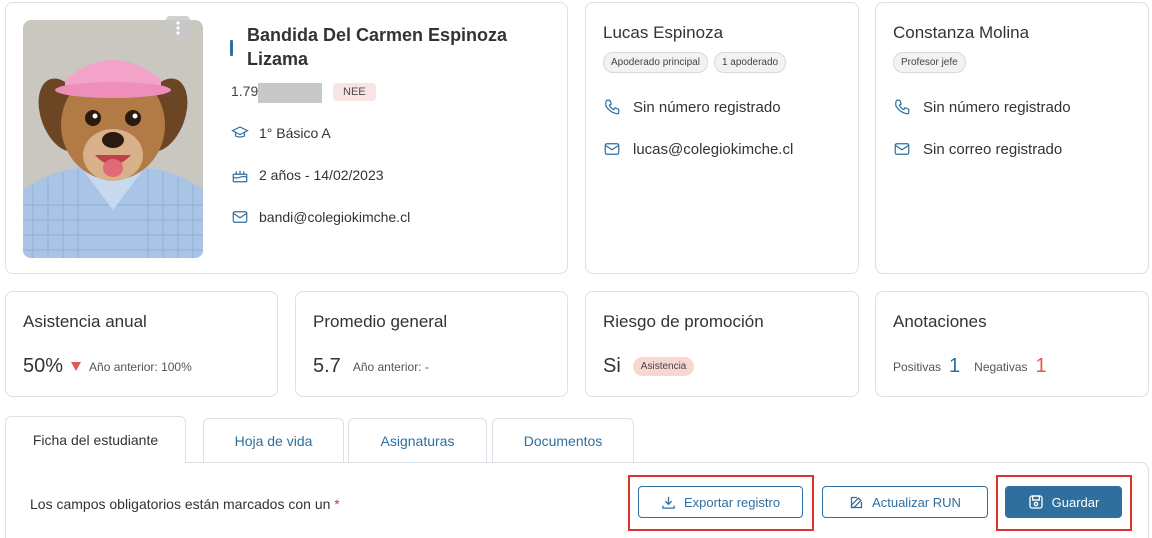 This screenshot has height=538, width=1152. What do you see at coordinates (334, 217) in the screenshot?
I see `student-email: bandi@colegiokimche.cl` at bounding box center [334, 217].